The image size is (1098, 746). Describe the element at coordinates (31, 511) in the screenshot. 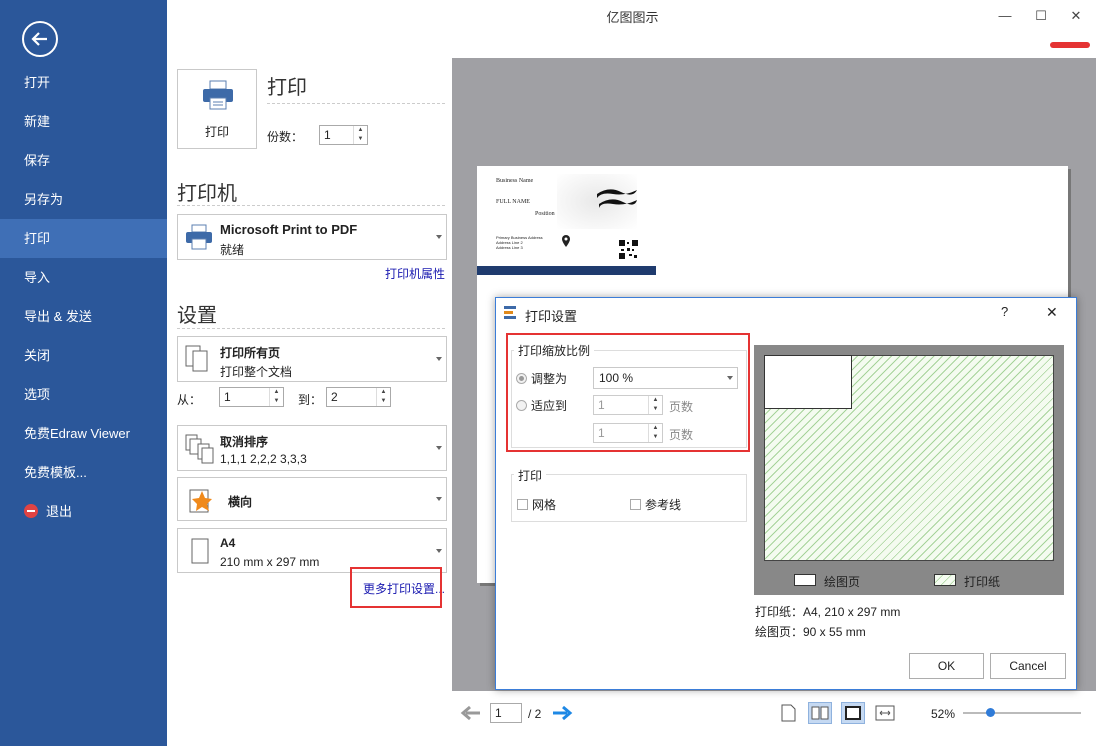

I see `exit-icon` at that location.